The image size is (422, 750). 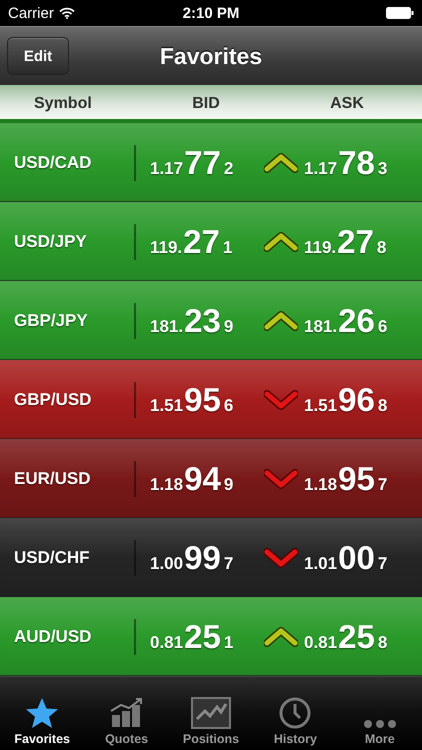 What do you see at coordinates (50, 242) in the screenshot?
I see `currency-pair: USD/JPY` at bounding box center [50, 242].